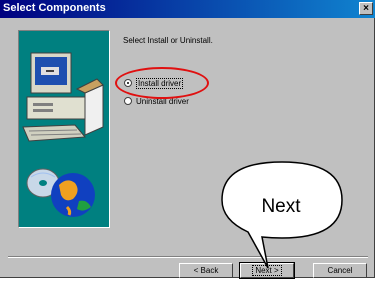 The width and height of the screenshot is (376, 283). I want to click on callout-text: Next, so click(281, 206).